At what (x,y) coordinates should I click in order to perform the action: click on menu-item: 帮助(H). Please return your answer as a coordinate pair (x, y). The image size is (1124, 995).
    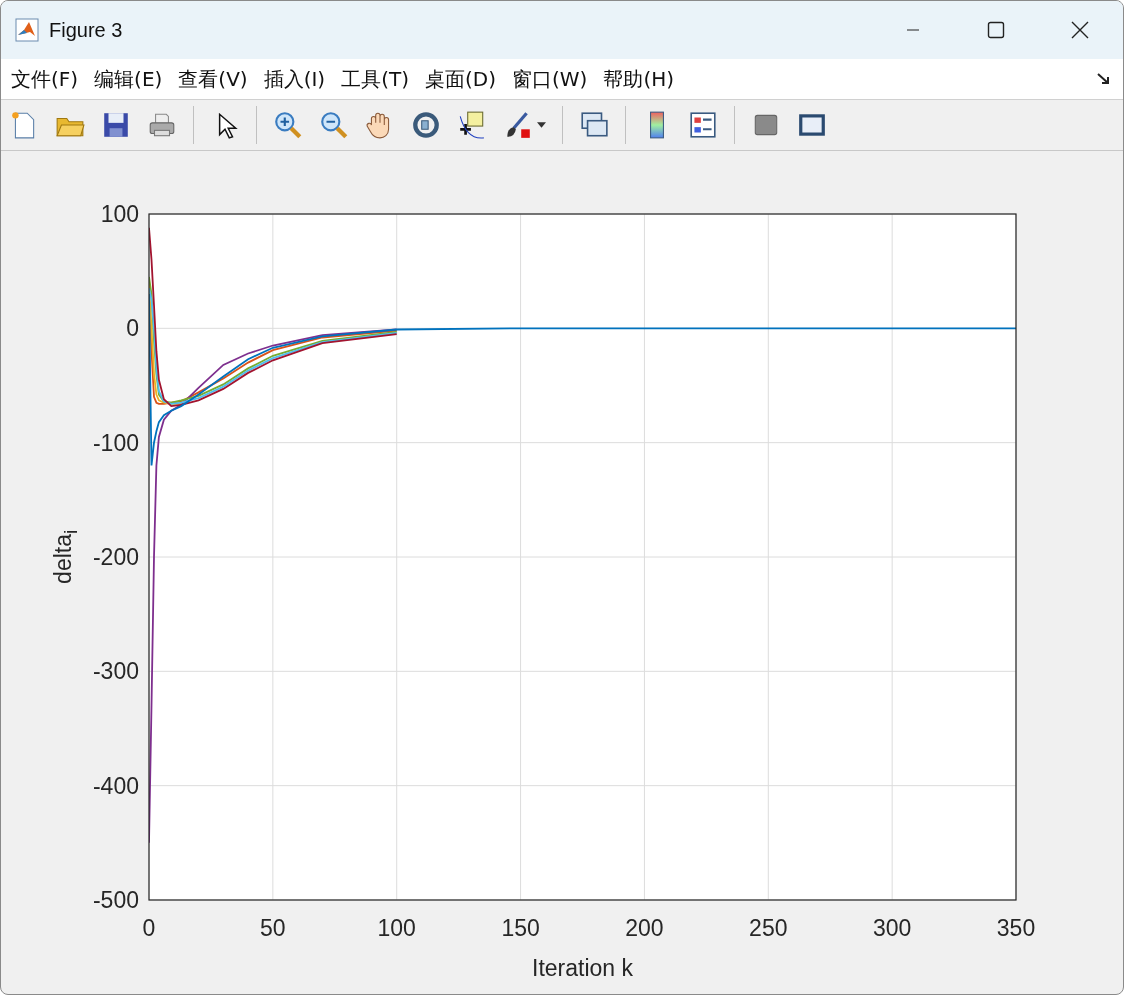
    Looking at the image, I should click on (639, 79).